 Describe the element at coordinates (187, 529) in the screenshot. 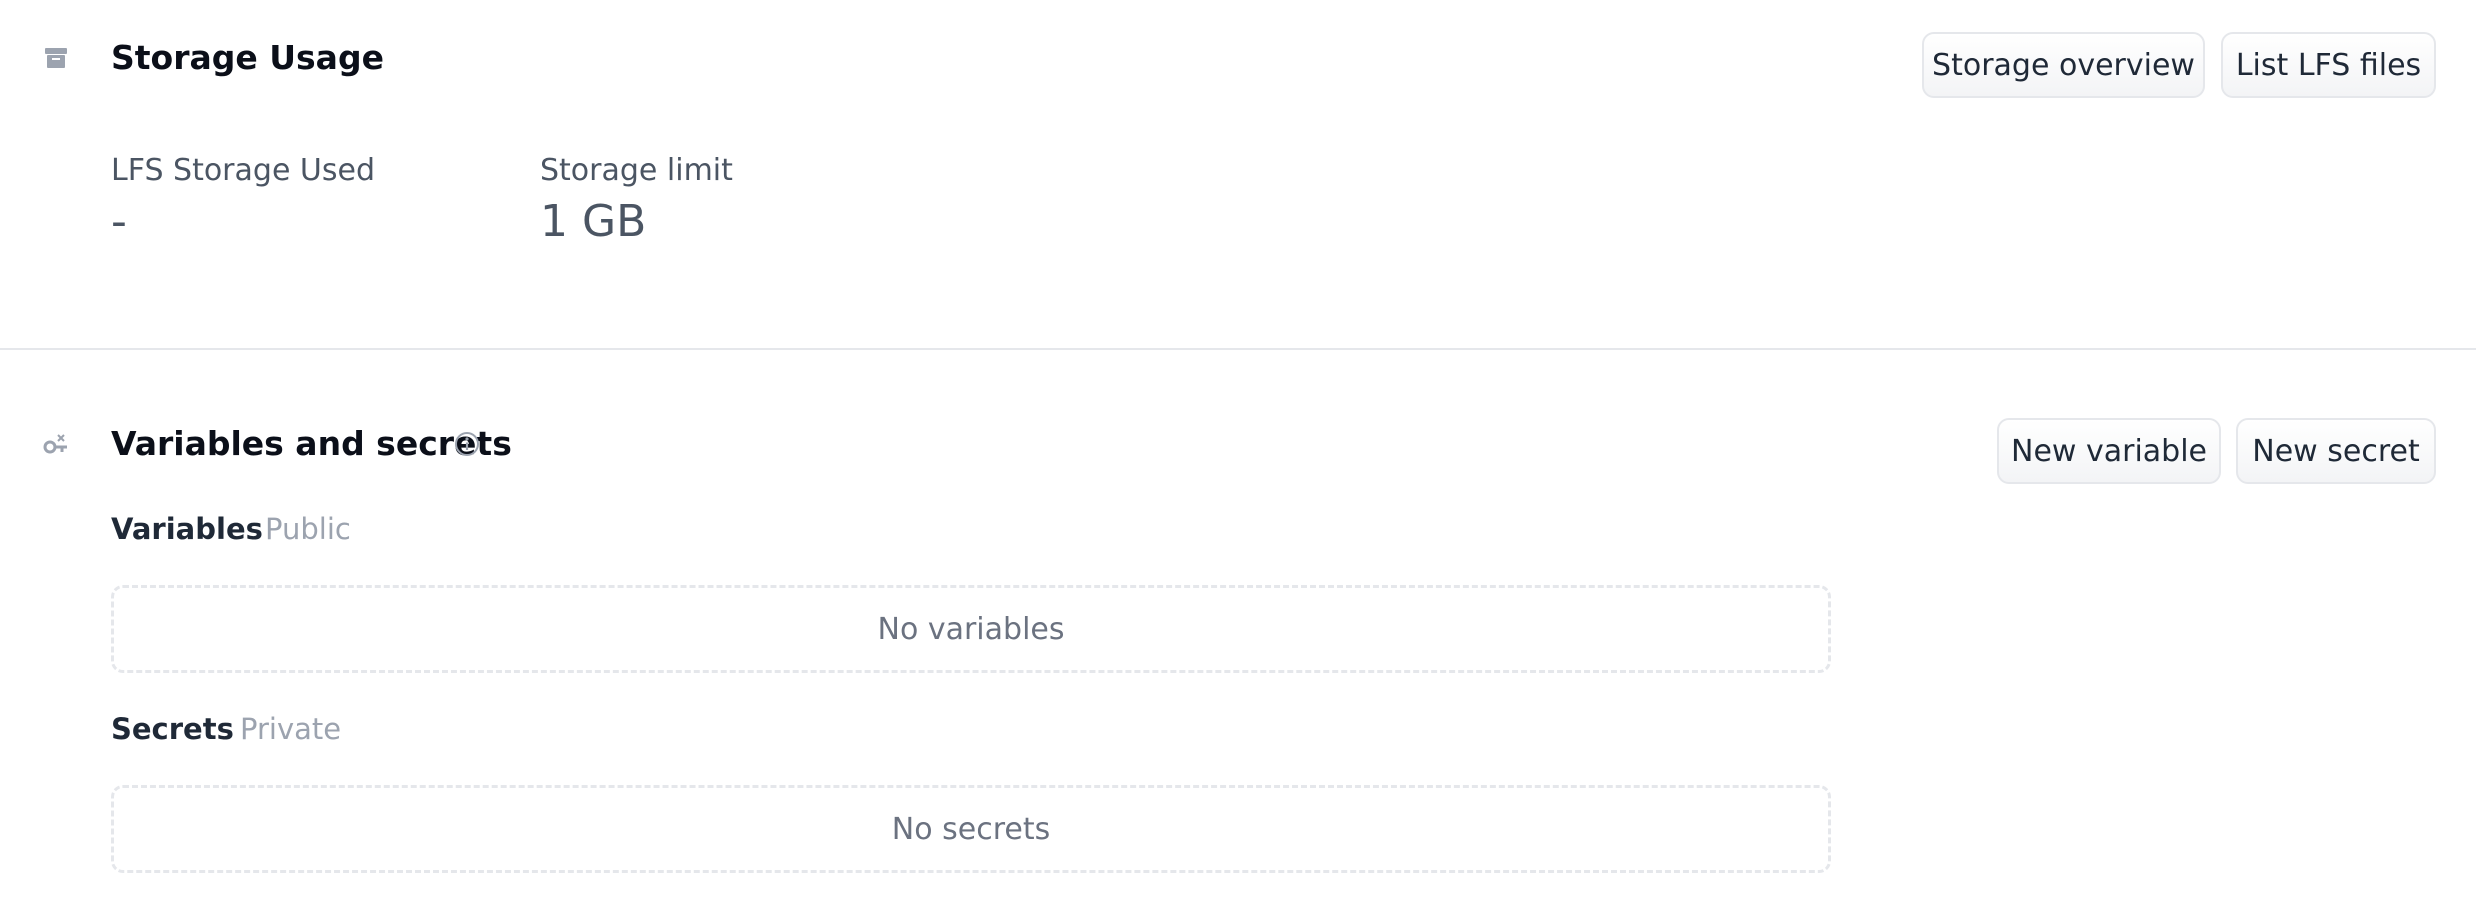

I see `variables-heading: Variables` at that location.